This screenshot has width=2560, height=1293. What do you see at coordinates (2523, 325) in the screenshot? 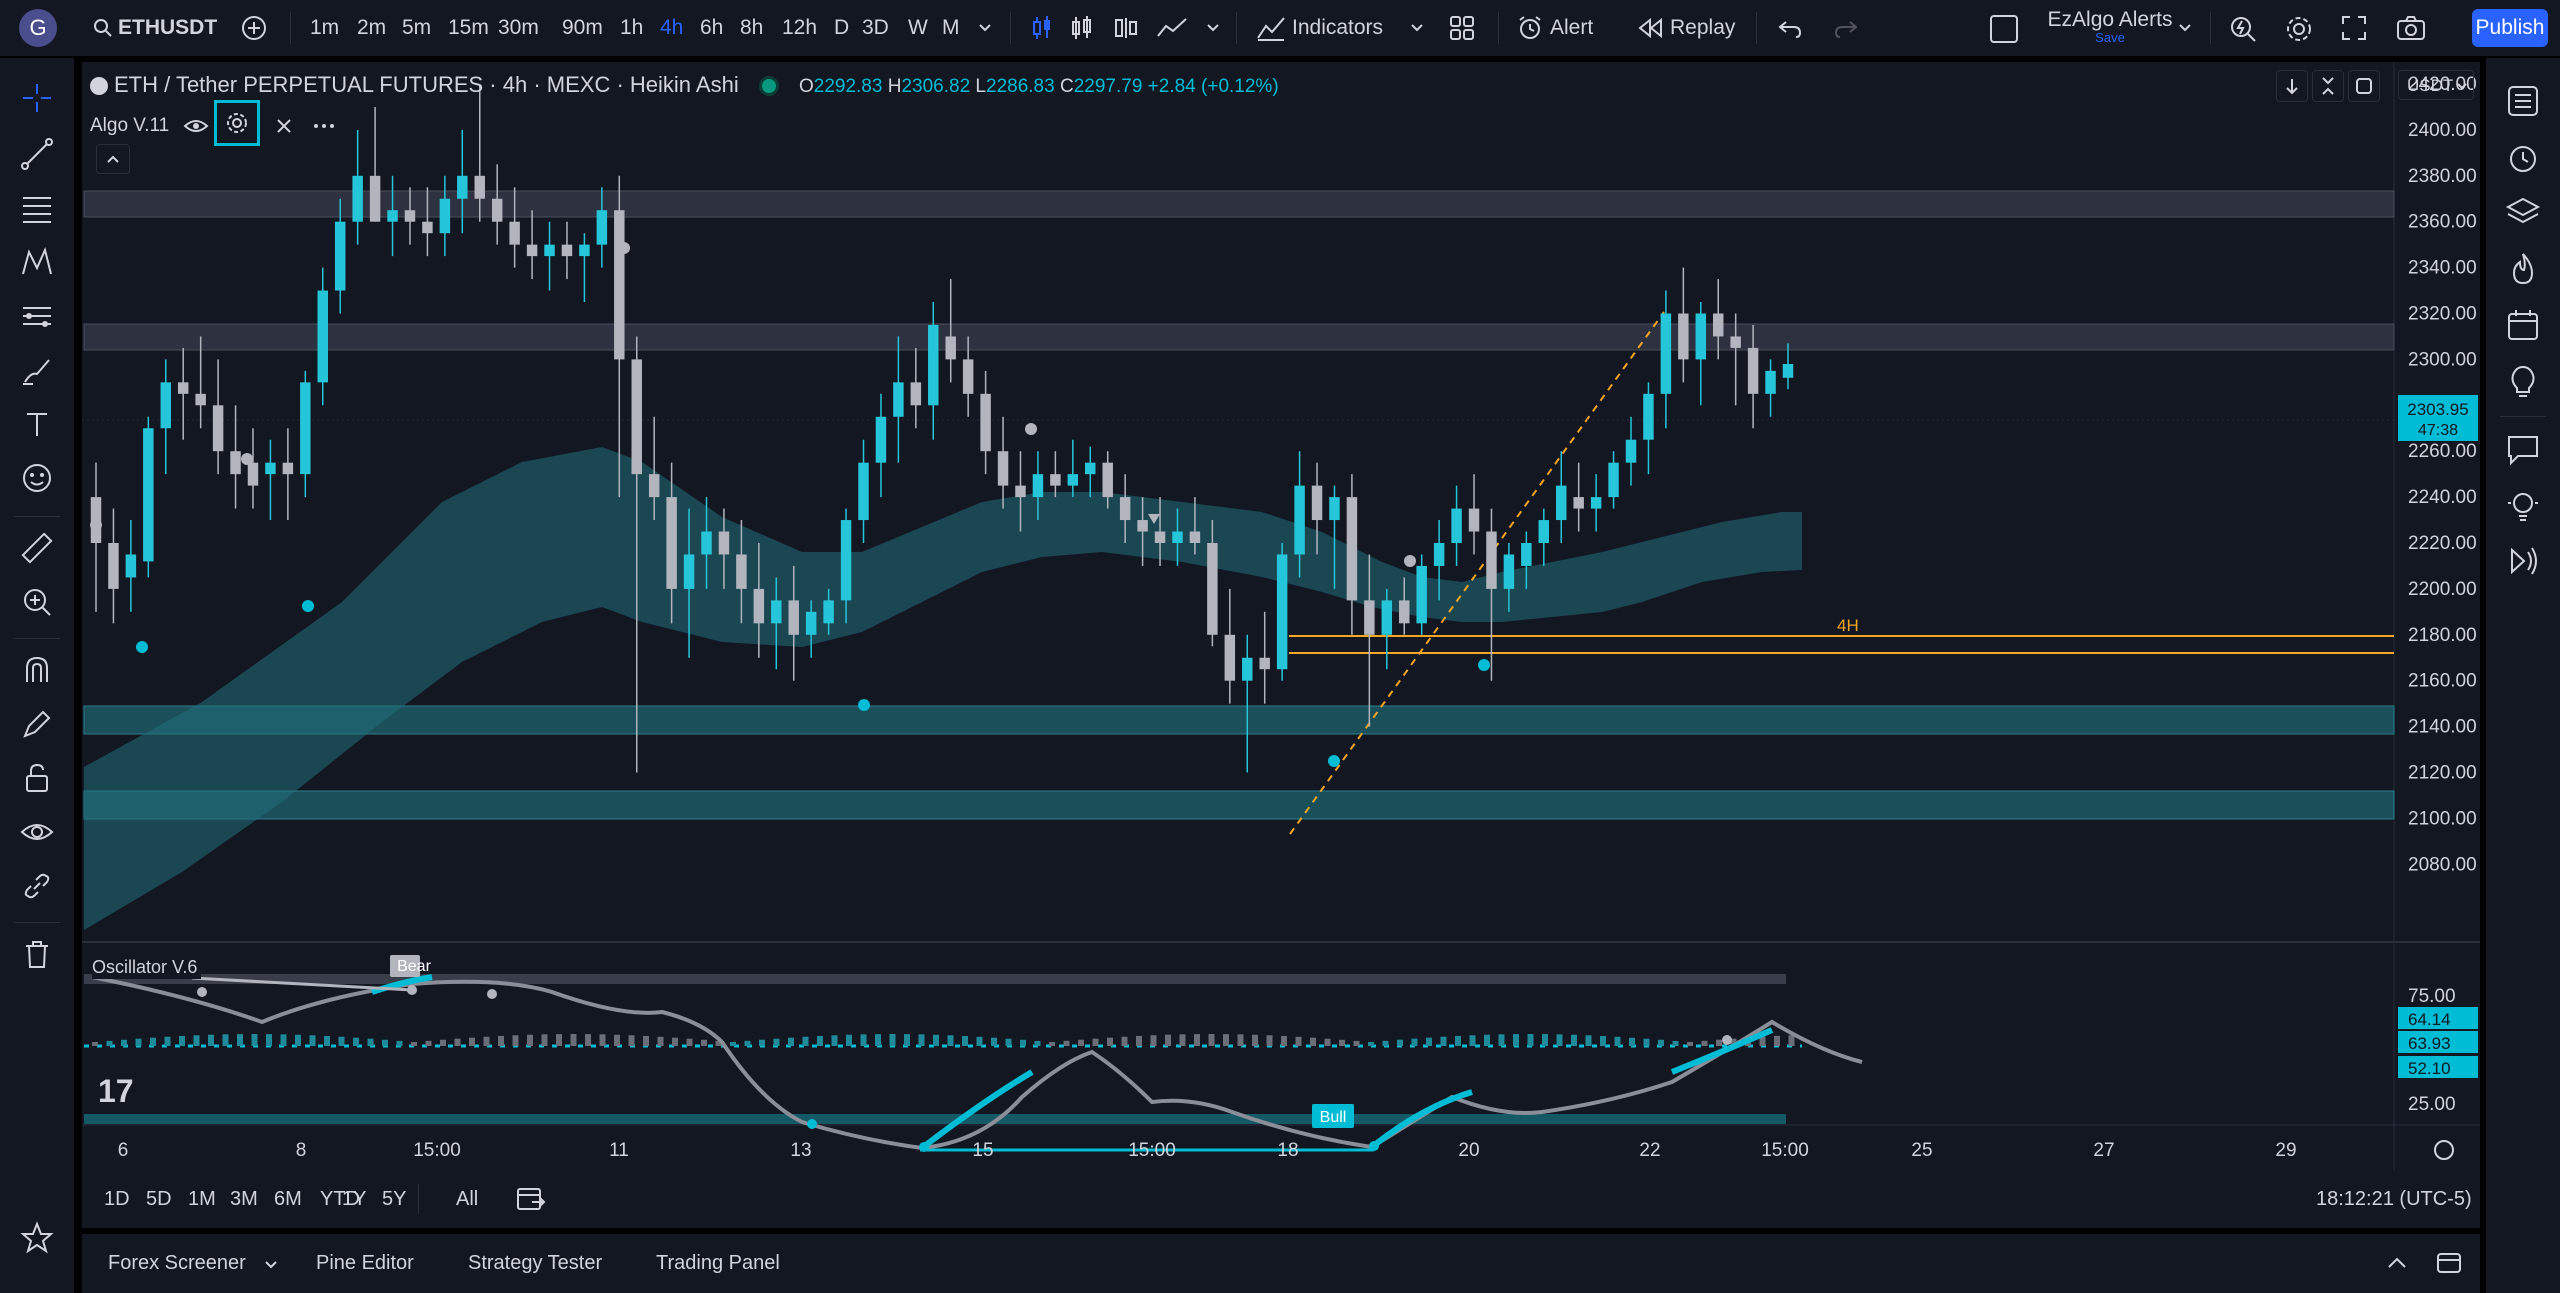
I see `calendar-button` at bounding box center [2523, 325].